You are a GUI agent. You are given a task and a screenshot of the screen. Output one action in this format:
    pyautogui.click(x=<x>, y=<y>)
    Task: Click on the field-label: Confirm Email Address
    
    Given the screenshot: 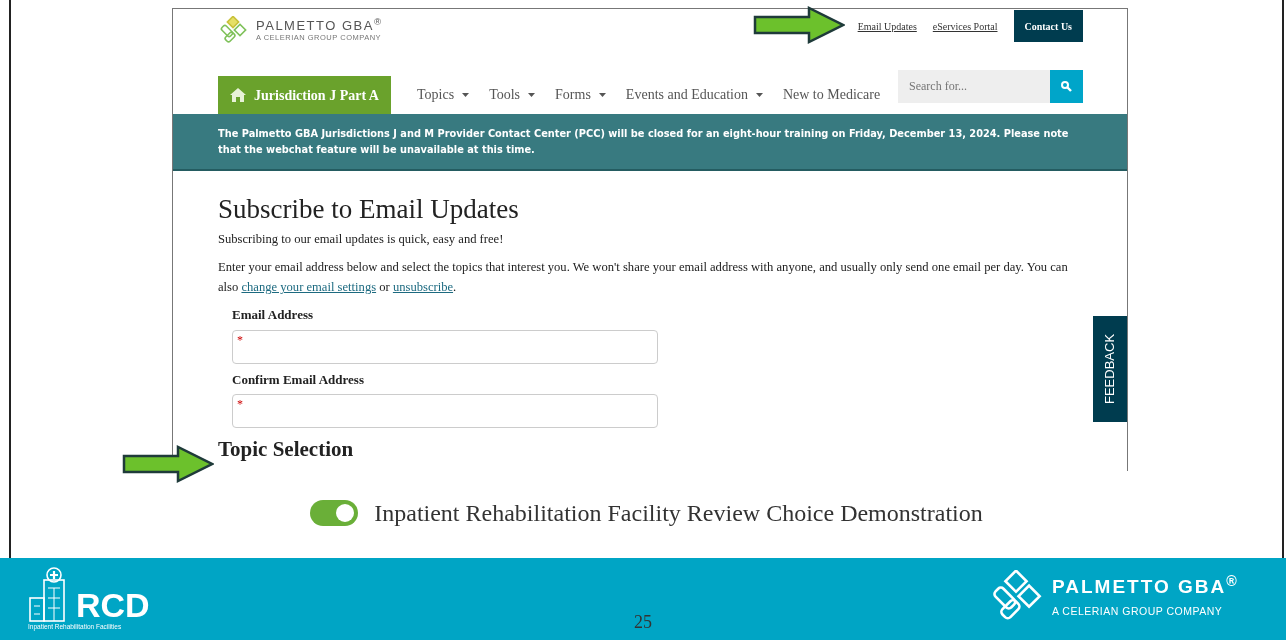 What is the action you would take?
    pyautogui.click(x=298, y=379)
    